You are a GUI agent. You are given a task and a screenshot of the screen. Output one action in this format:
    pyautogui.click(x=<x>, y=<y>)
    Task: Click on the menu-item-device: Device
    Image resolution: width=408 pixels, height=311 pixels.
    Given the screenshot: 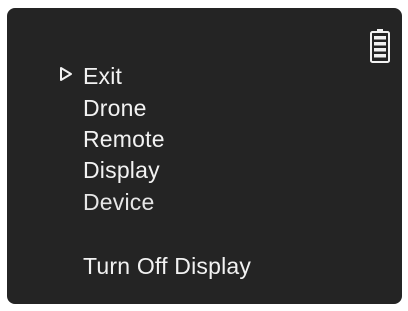 What is the action you would take?
    pyautogui.click(x=119, y=202)
    